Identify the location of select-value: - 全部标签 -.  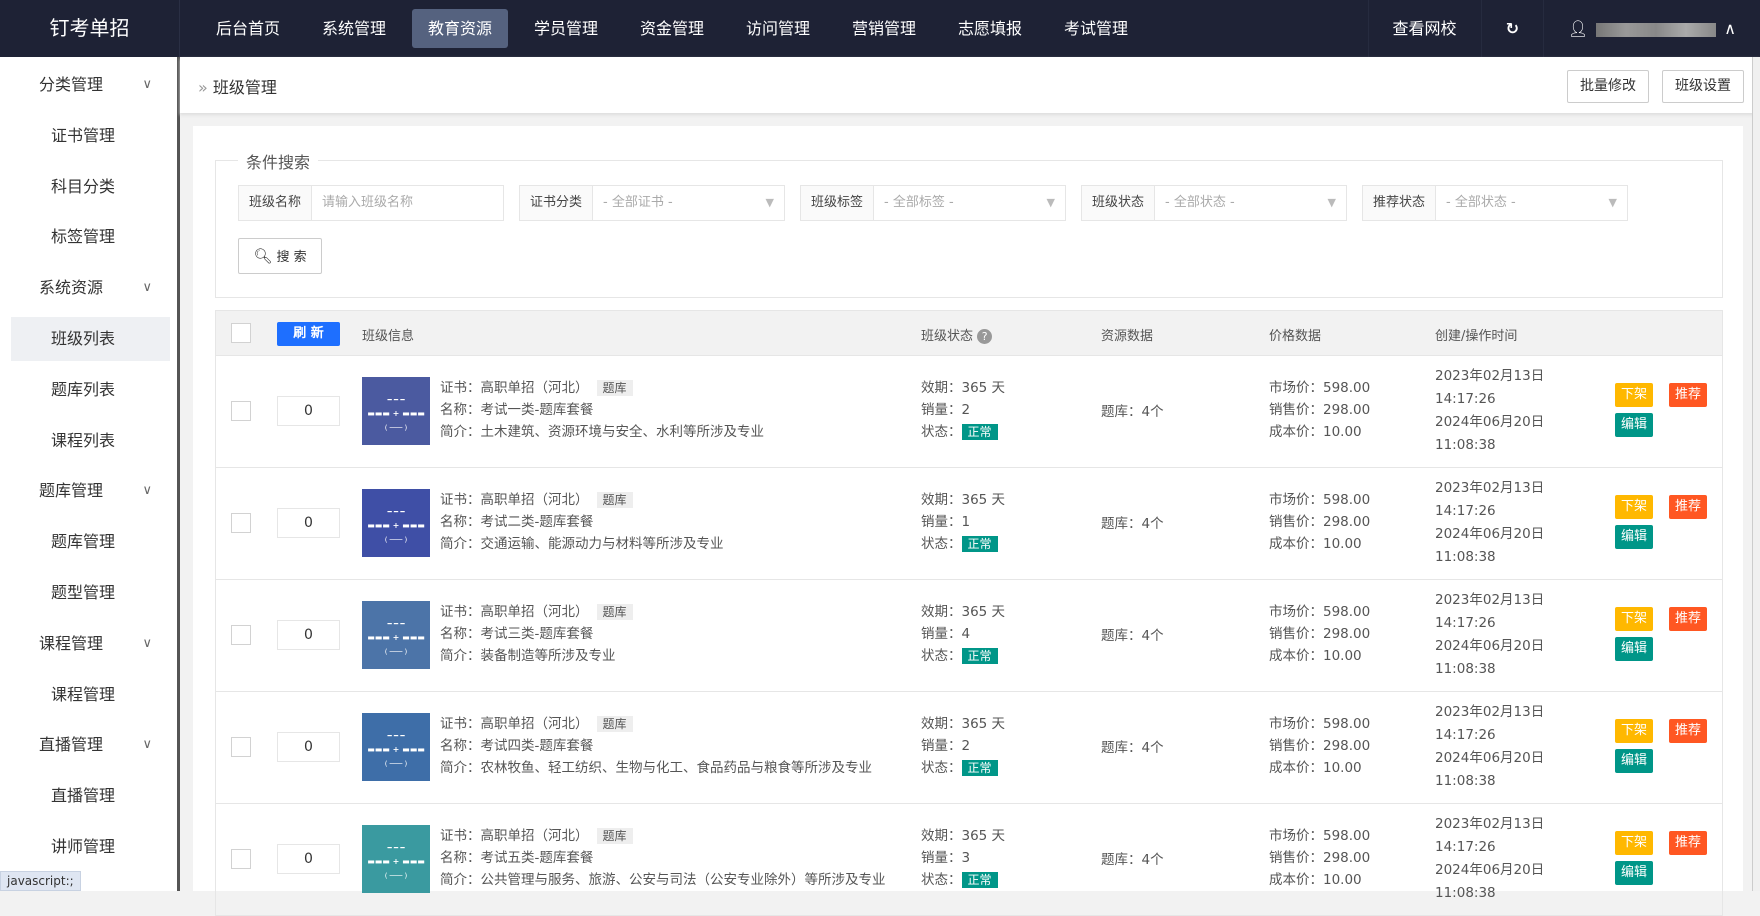
(969, 203).